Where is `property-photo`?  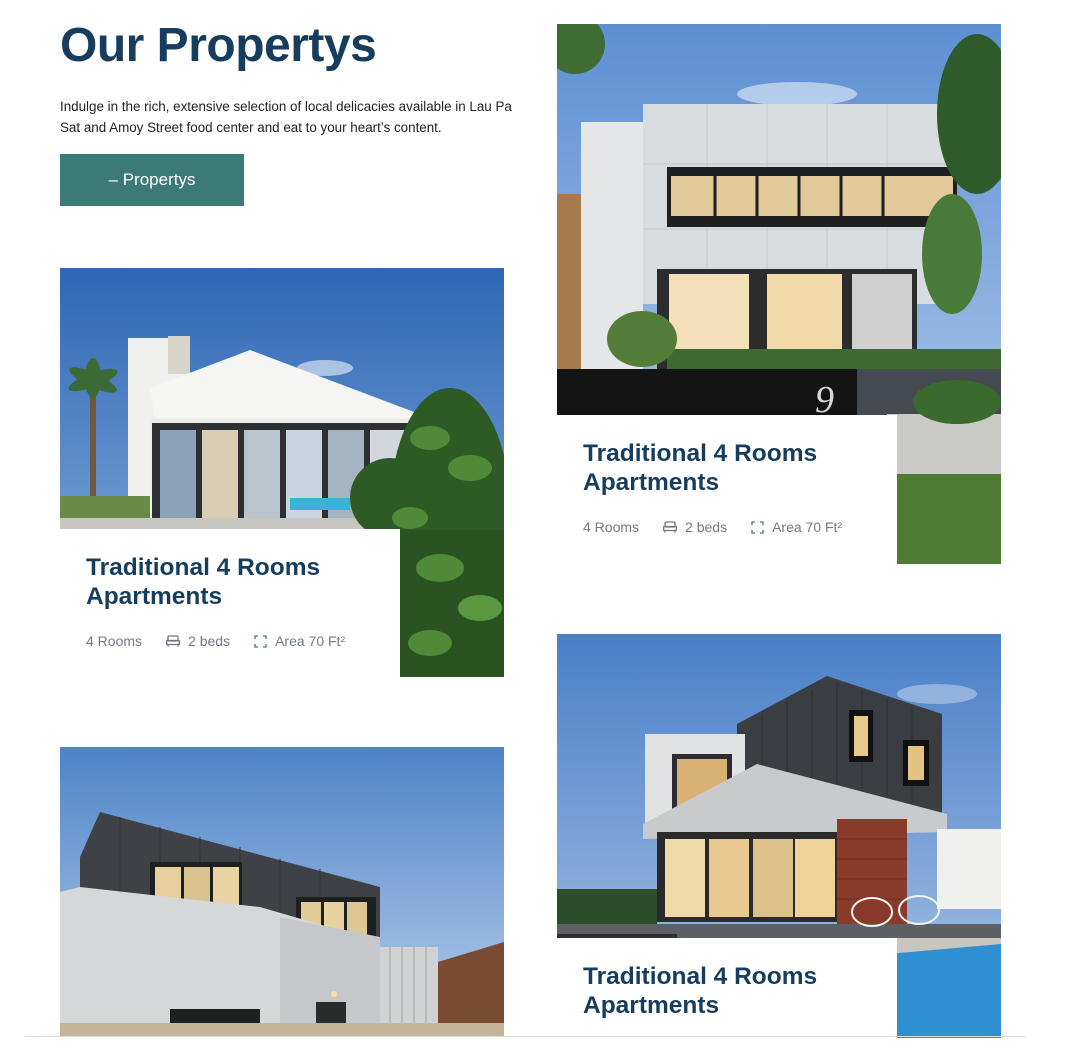
property-photo is located at coordinates (282, 892).